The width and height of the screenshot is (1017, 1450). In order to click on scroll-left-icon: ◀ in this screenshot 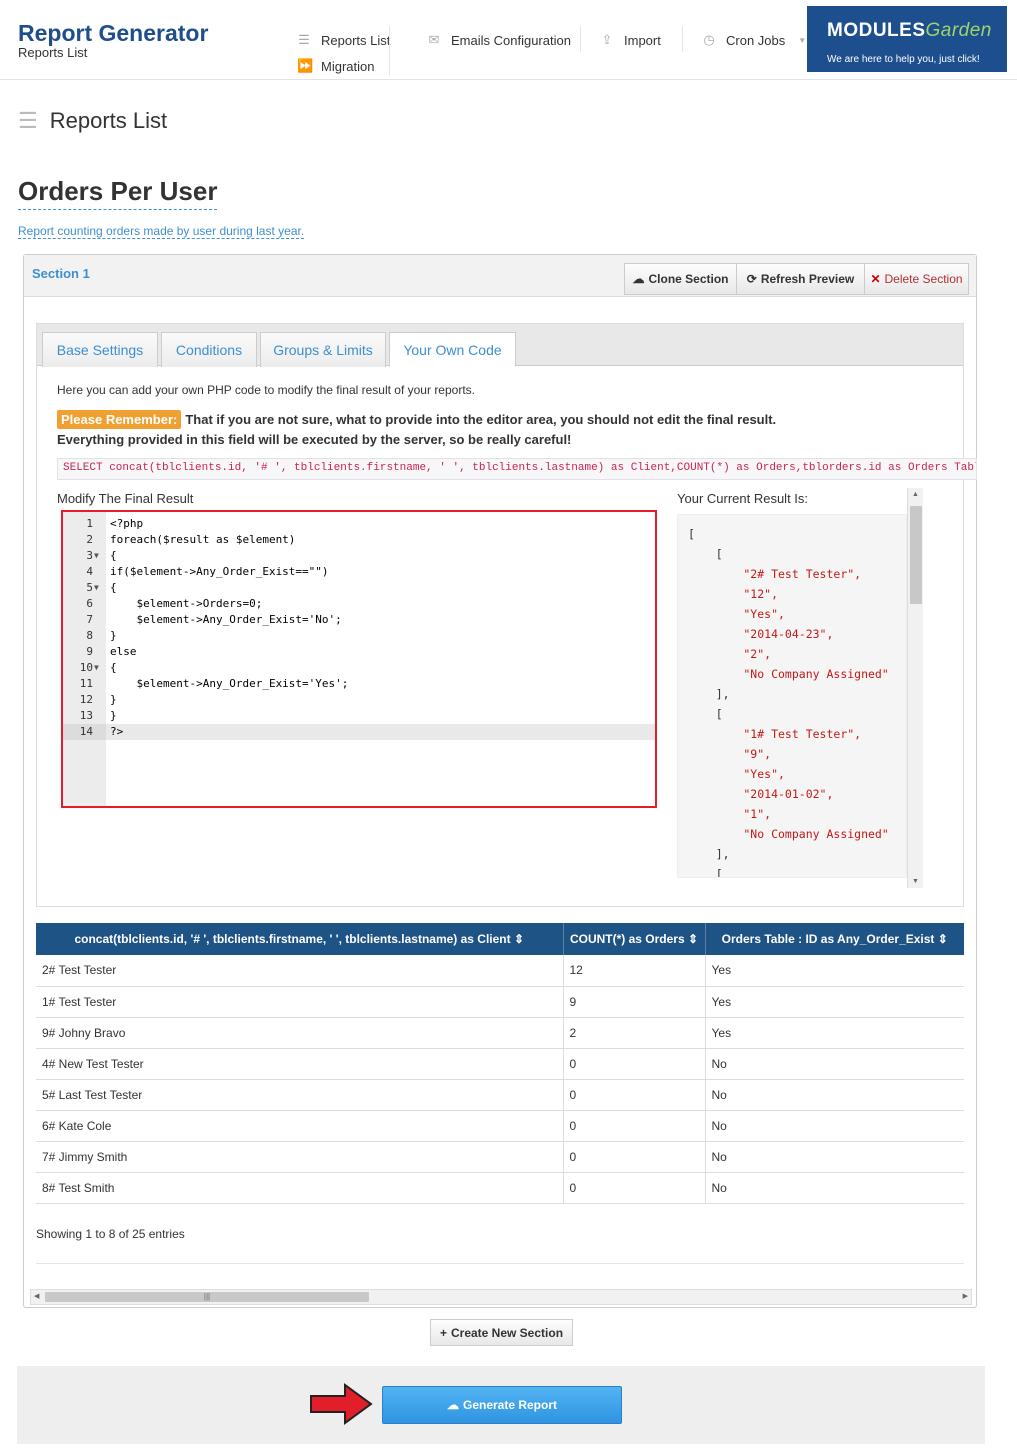, I will do `click(36, 1296)`.